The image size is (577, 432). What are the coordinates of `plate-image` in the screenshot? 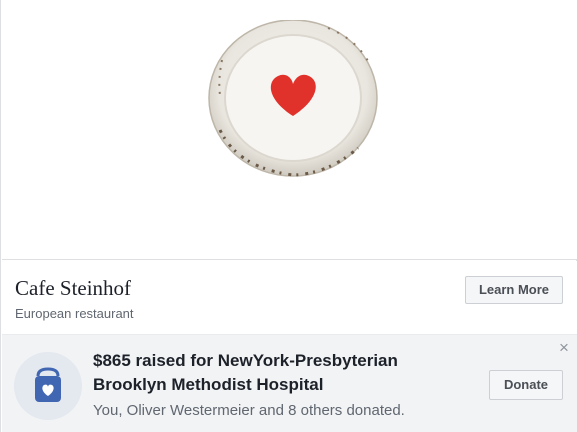 It's located at (293, 99).